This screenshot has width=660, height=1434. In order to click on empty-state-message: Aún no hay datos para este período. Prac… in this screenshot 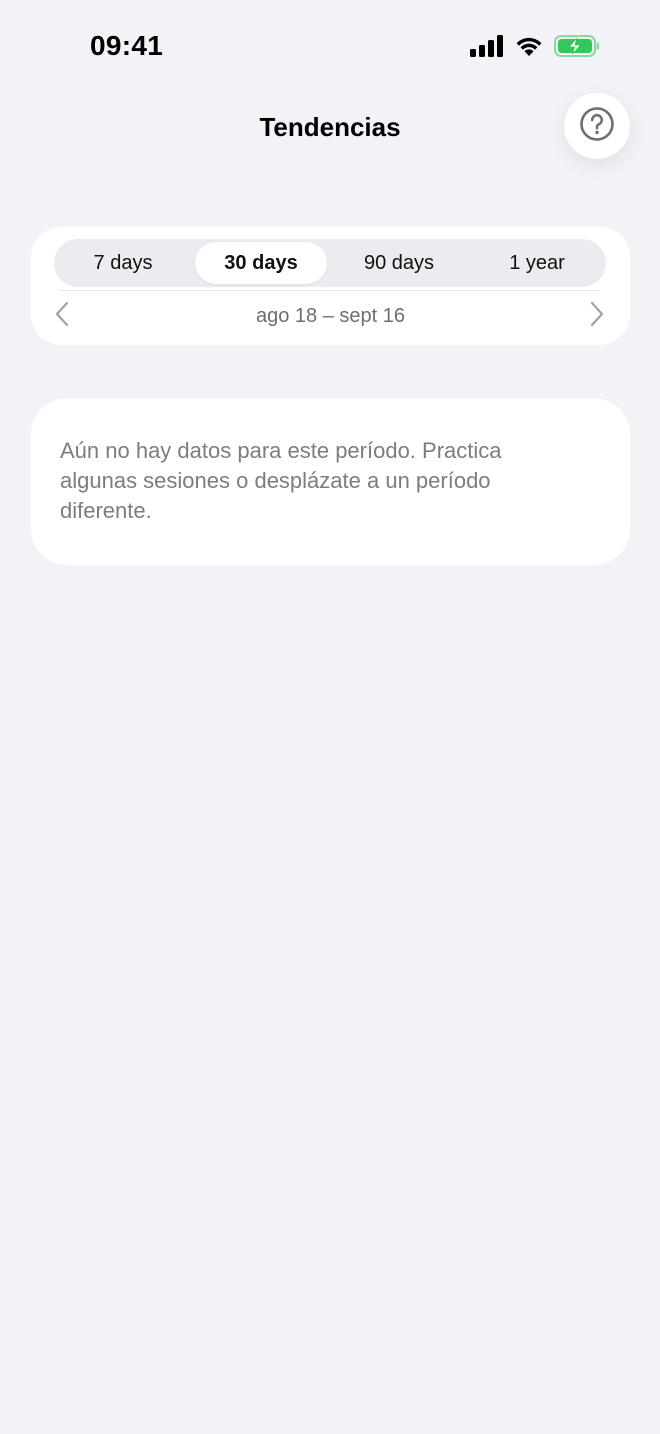, I will do `click(281, 480)`.